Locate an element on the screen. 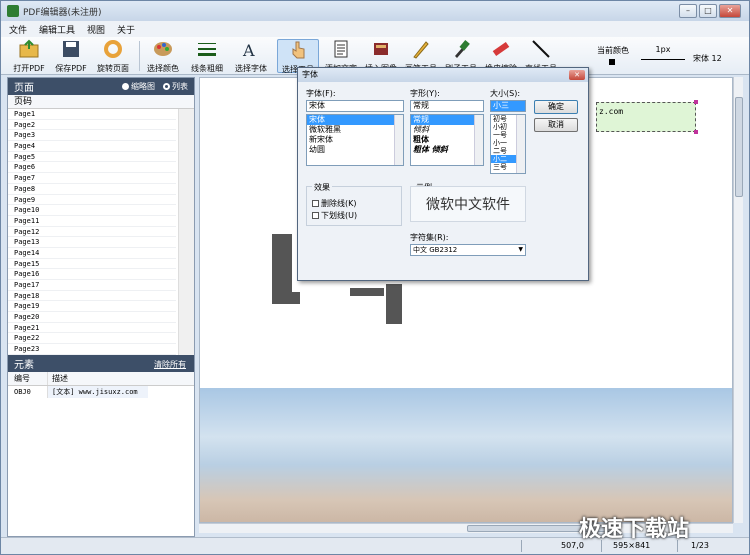 The image size is (750, 555). open-pdf-button: 打开PDF is located at coordinates (29, 56).